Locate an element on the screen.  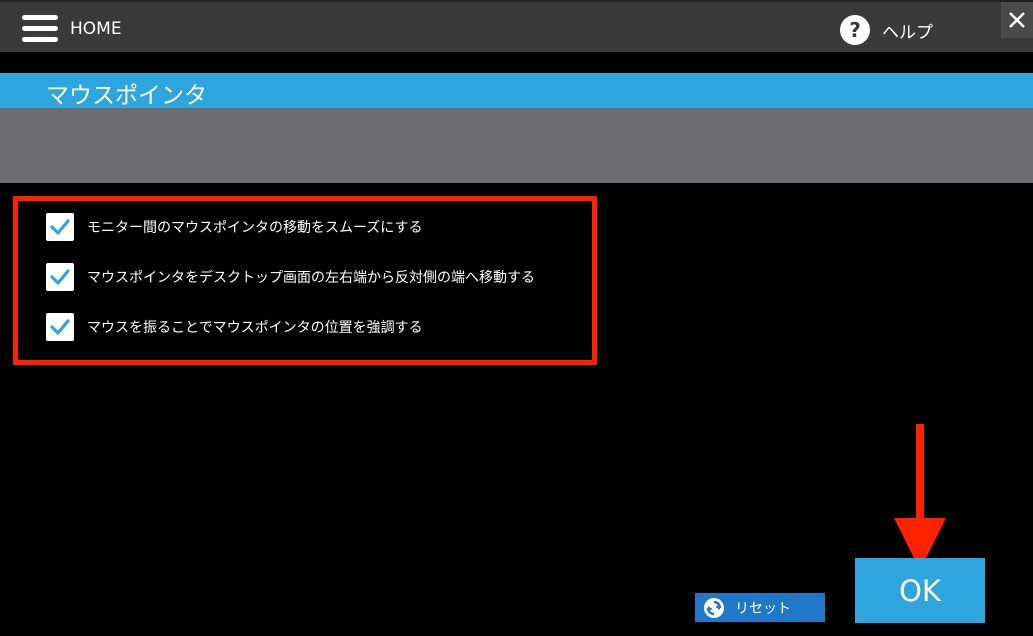
help-button: ? ヘルプ is located at coordinates (886, 30).